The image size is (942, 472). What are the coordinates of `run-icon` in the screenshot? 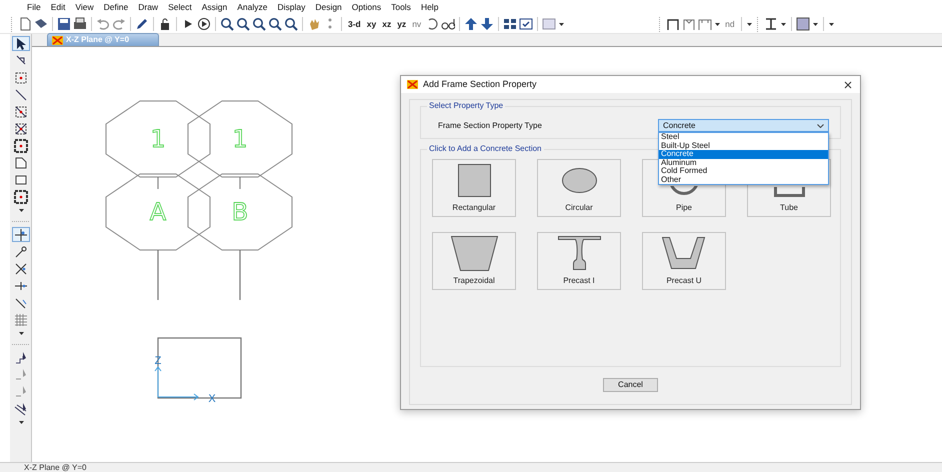 It's located at (204, 24).